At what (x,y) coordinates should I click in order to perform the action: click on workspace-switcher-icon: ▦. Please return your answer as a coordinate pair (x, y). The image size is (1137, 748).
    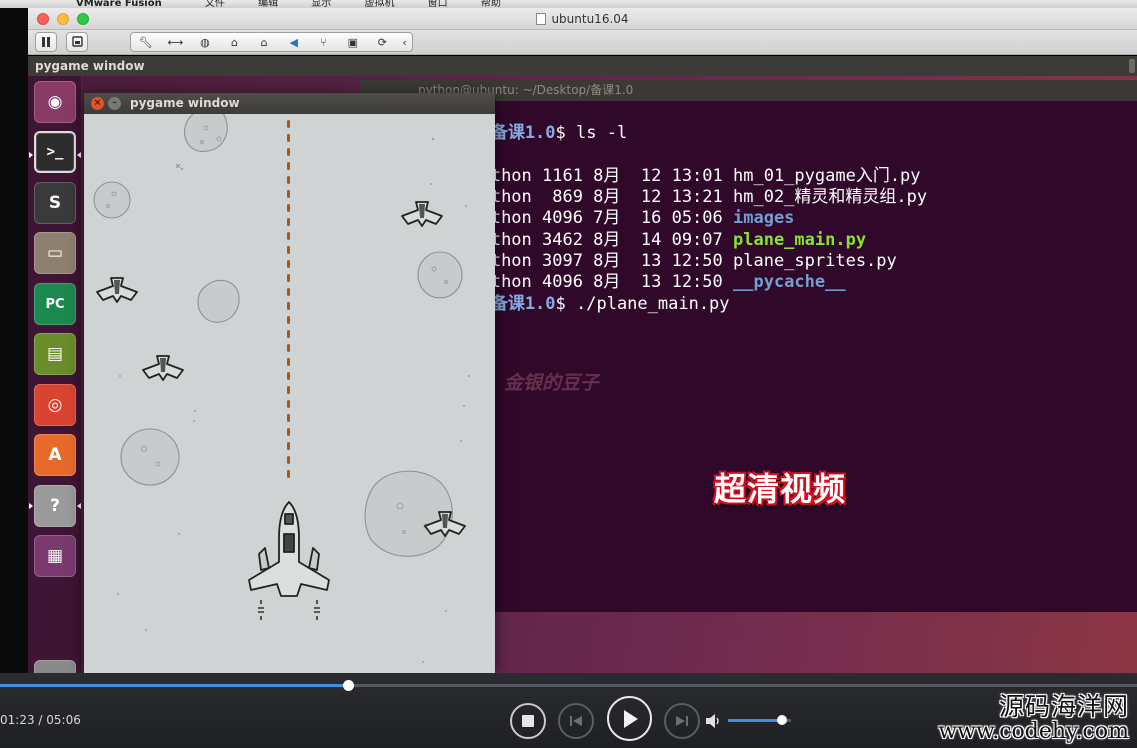
    Looking at the image, I should click on (55, 556).